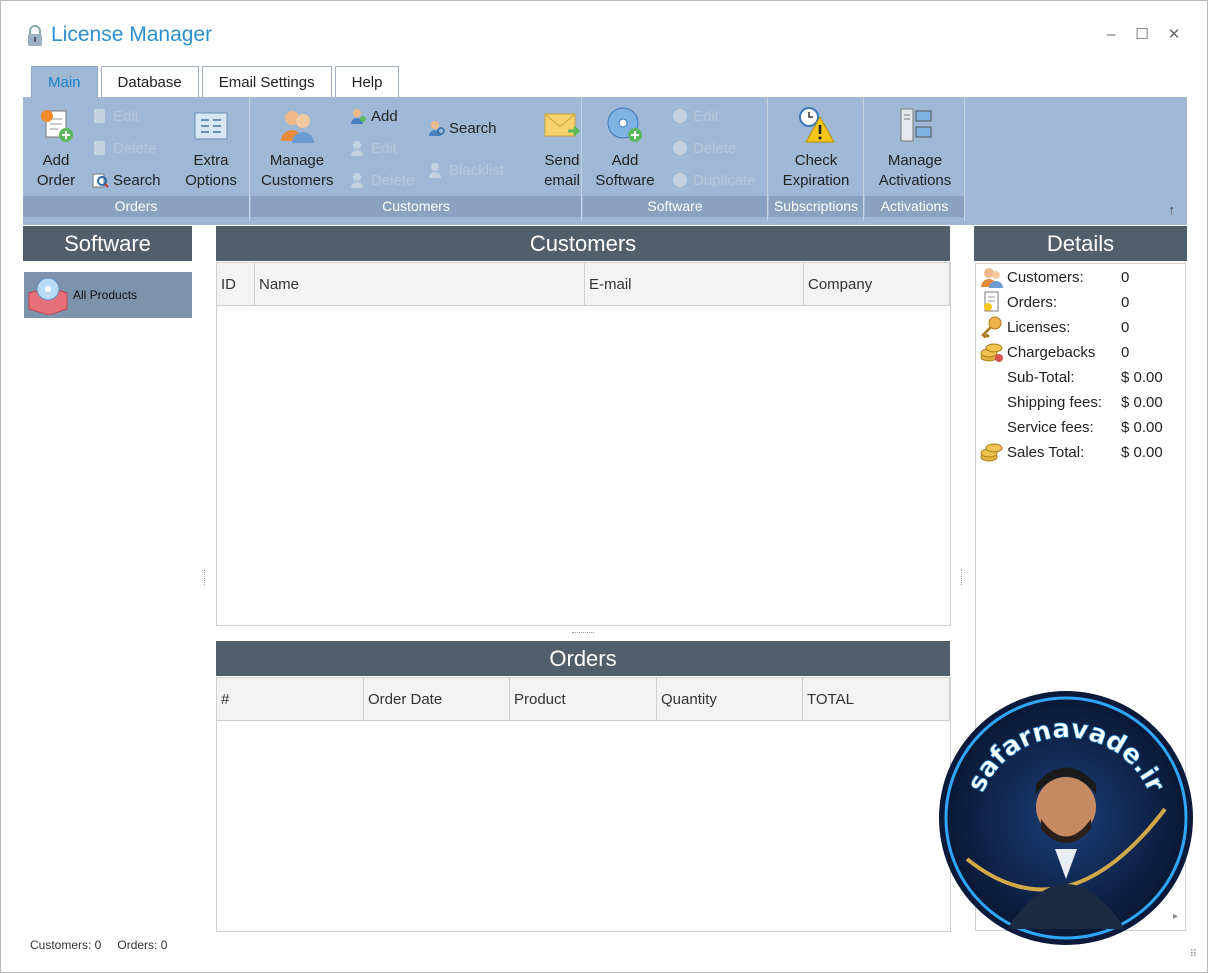  I want to click on blacklist-icon, so click(435, 170).